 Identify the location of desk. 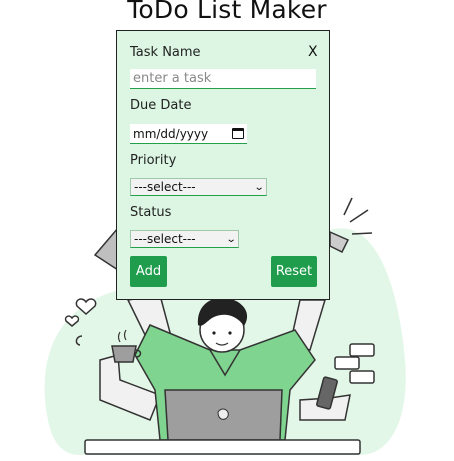
(222, 447).